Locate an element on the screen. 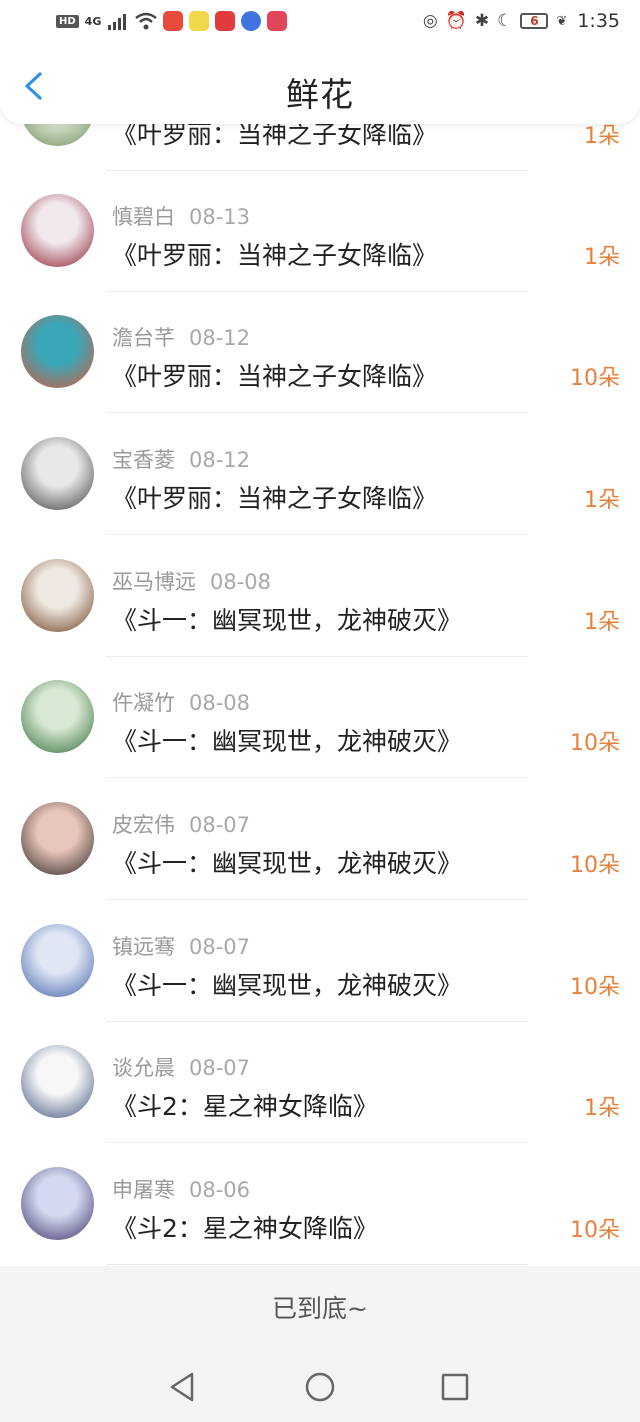  reader-app-icon is located at coordinates (199, 21).